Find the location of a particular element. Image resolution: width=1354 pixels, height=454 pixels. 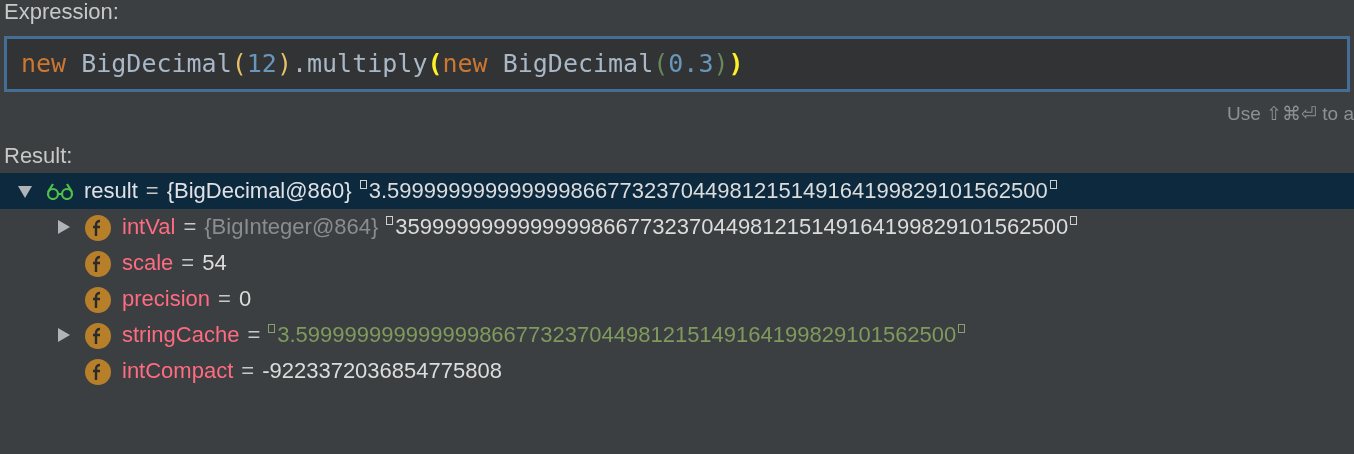

code-token: 12 is located at coordinates (261, 64).